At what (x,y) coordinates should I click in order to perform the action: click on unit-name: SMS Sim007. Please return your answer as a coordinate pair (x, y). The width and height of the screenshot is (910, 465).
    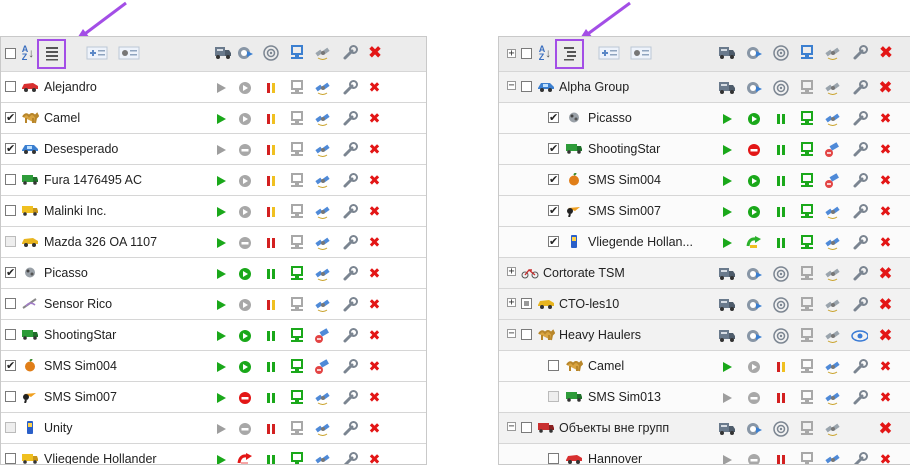
    Looking at the image, I should click on (80, 397).